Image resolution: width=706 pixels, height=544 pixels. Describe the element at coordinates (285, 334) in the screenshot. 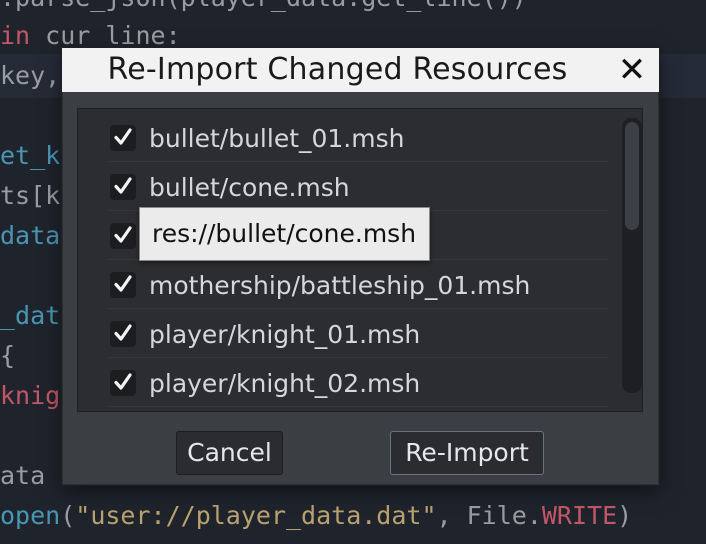

I see `resource-path-label: player/knight_01.msh` at that location.